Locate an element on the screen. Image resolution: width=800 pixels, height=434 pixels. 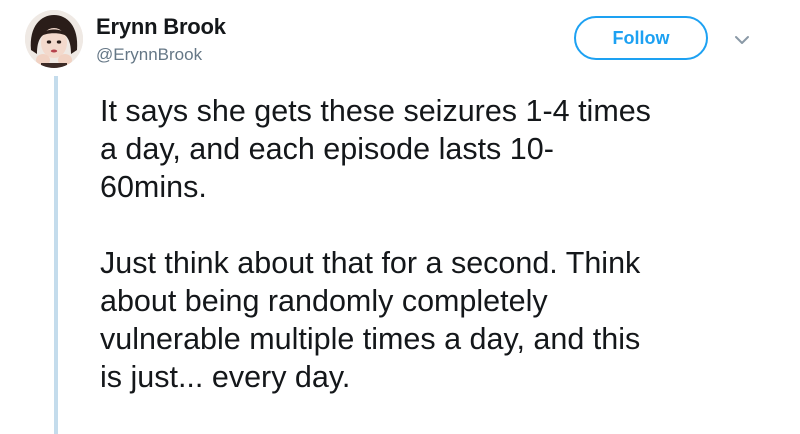
tweet-text-line: a day, and each episode lasts 10- is located at coordinates (327, 149).